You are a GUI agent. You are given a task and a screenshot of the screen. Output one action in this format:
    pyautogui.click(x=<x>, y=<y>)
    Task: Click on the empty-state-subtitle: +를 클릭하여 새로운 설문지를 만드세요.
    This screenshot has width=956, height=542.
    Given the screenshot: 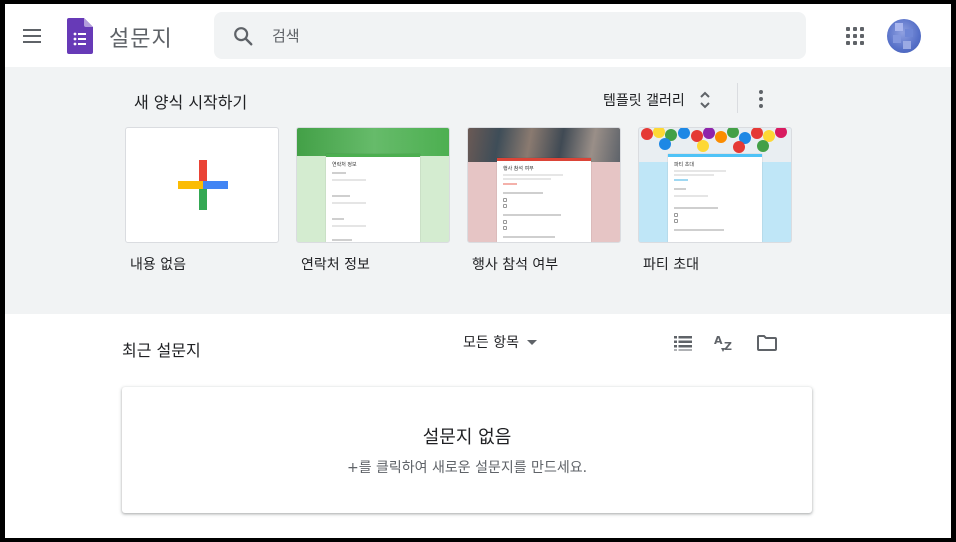 What is the action you would take?
    pyautogui.click(x=467, y=468)
    